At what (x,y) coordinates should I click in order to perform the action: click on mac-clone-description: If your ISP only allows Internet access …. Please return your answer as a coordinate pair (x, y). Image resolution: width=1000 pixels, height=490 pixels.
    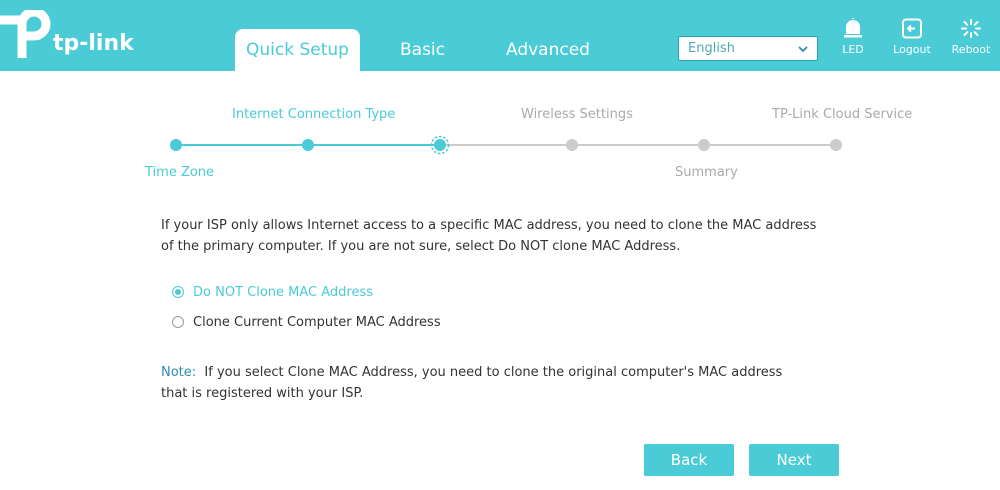
    Looking at the image, I should click on (489, 236).